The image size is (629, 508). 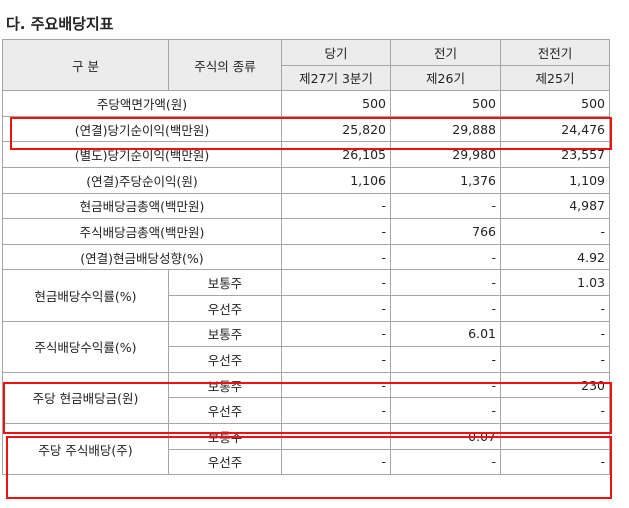 What do you see at coordinates (142, 257) in the screenshot?
I see `row-label: (연결)현금배당성향(%)` at bounding box center [142, 257].